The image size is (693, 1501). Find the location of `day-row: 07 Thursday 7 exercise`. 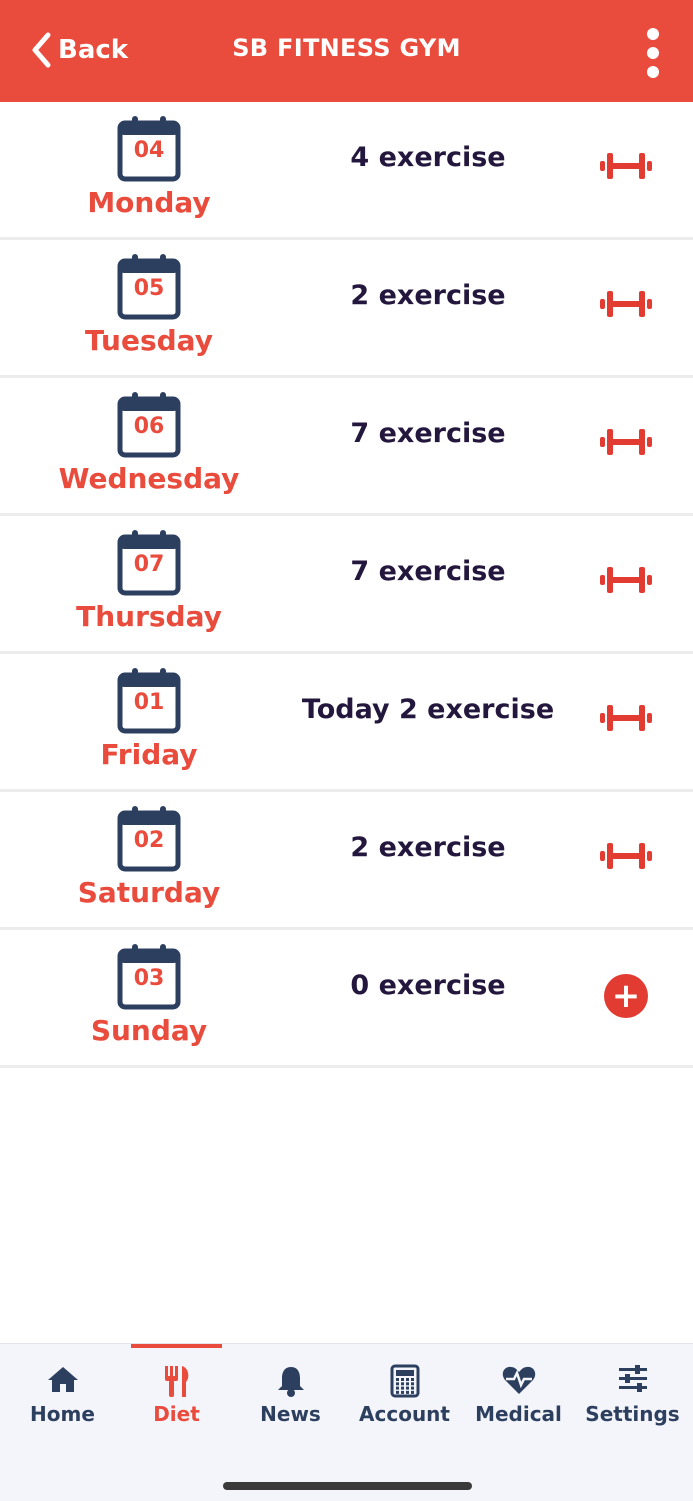

day-row: 07 Thursday 7 exercise is located at coordinates (346, 585).